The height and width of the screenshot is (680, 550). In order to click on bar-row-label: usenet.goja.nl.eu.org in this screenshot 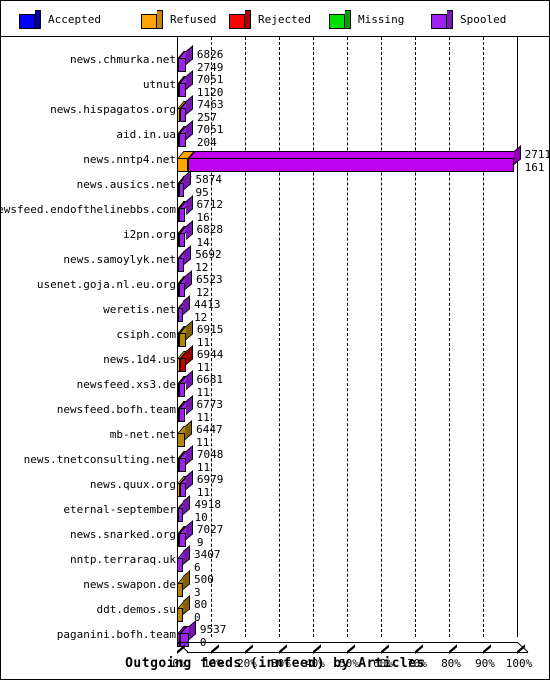, I will do `click(106, 284)`.